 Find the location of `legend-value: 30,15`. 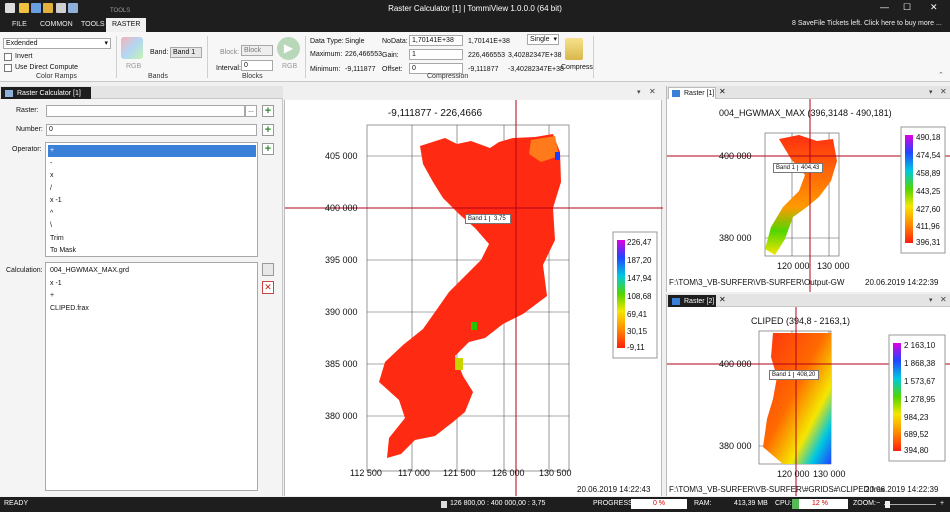

legend-value: 30,15 is located at coordinates (637, 331).